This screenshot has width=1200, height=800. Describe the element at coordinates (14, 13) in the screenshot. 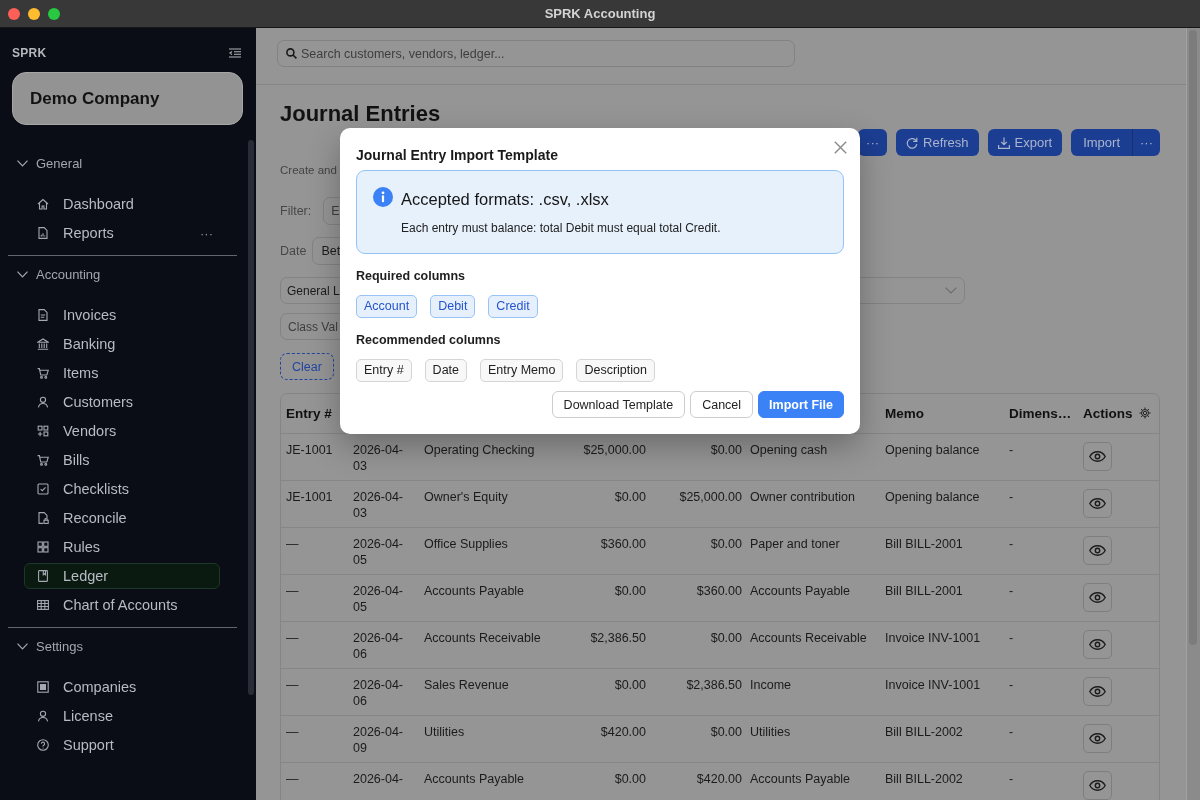

I see `window-close-icon` at that location.